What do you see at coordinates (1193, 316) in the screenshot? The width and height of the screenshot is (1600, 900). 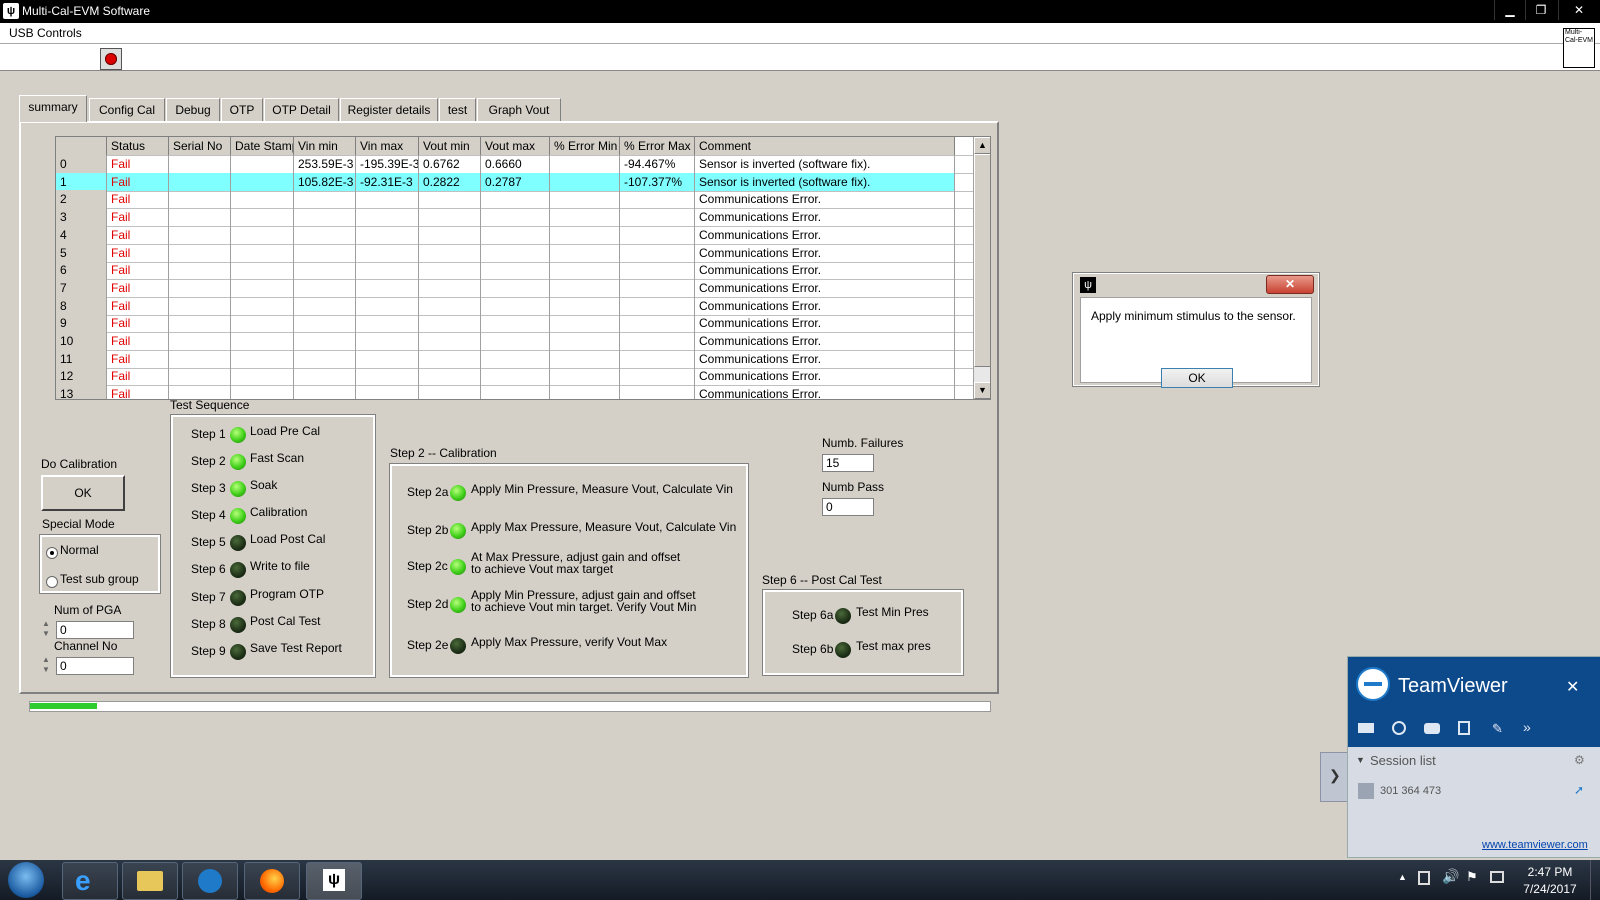 I see `dialog-message: Apply minimum stimulus to the sensor.` at bounding box center [1193, 316].